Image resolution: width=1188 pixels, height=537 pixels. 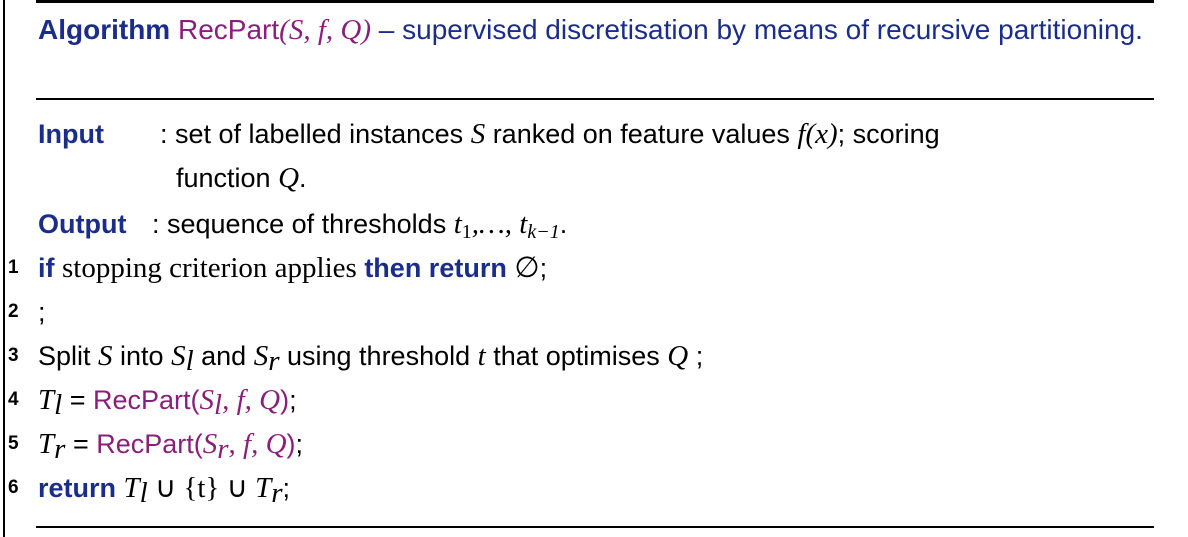 I want to click on caption-keyword: Algorithm, so click(x=104, y=29).